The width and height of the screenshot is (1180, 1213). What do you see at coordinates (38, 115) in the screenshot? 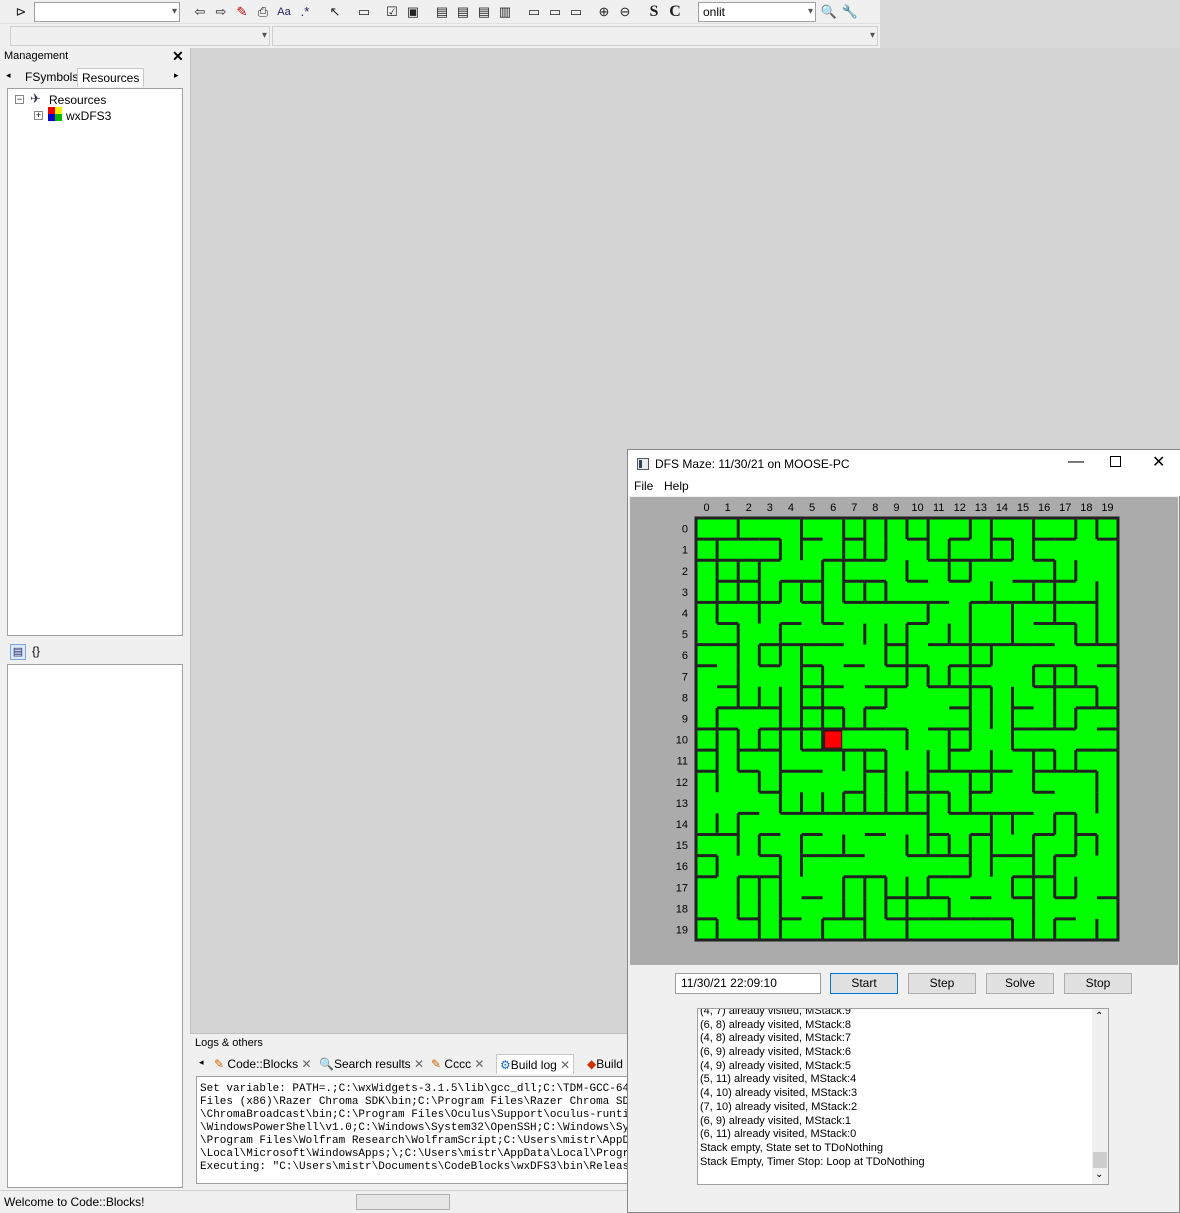
I see `expand-icon: +` at bounding box center [38, 115].